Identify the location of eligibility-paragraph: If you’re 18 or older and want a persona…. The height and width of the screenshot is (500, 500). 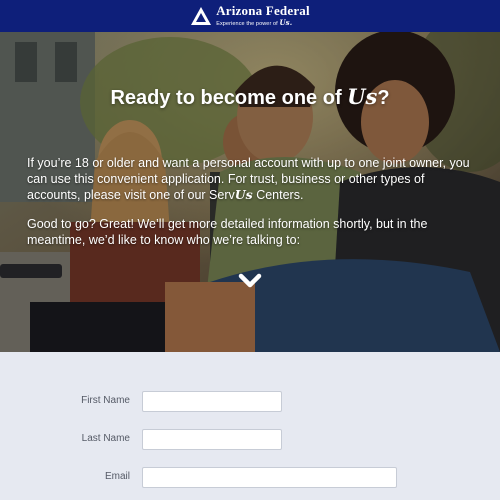
(248, 179).